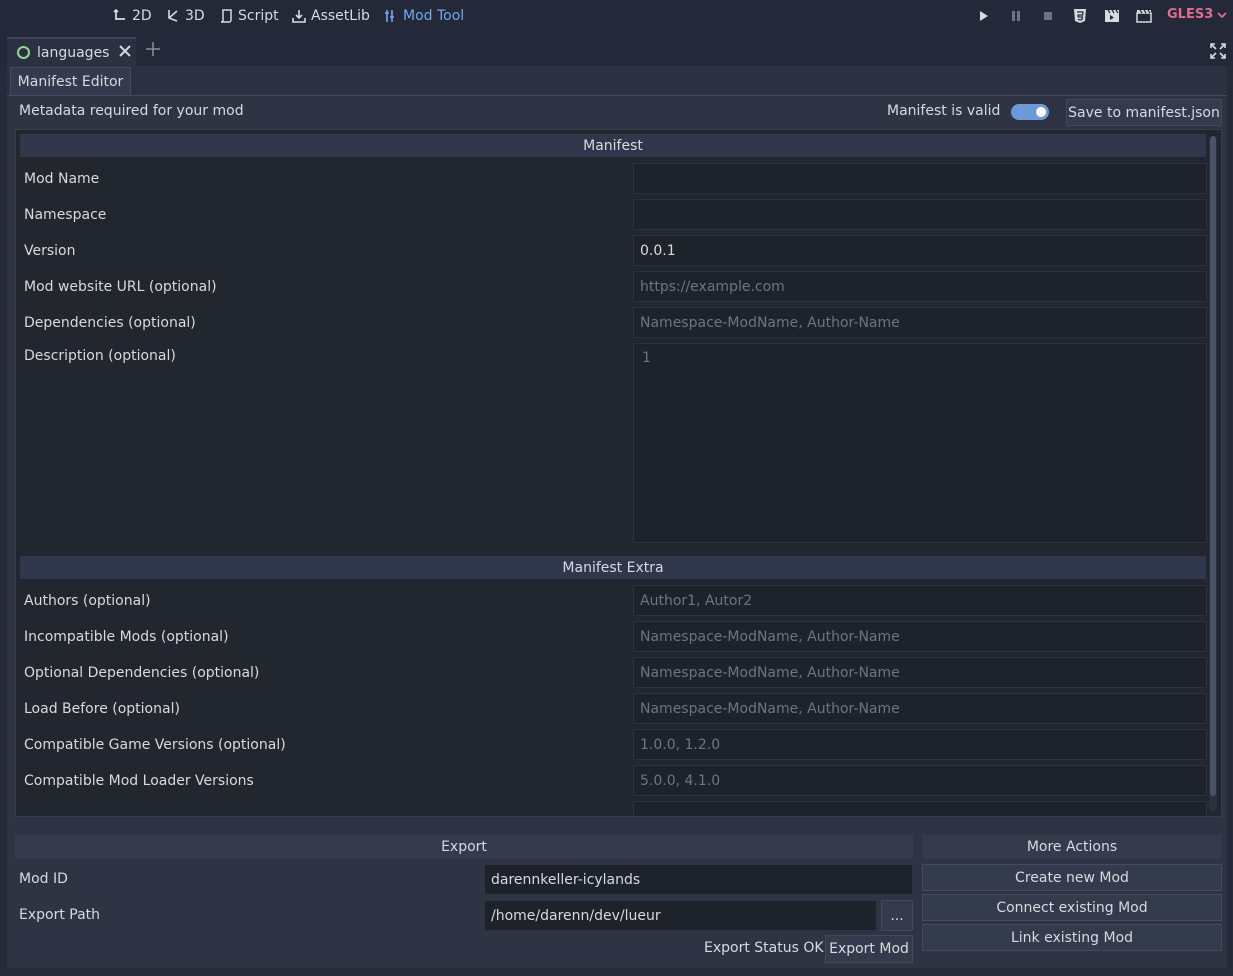 The height and width of the screenshot is (976, 1233). I want to click on workspace-3d-label: 3D, so click(195, 16).